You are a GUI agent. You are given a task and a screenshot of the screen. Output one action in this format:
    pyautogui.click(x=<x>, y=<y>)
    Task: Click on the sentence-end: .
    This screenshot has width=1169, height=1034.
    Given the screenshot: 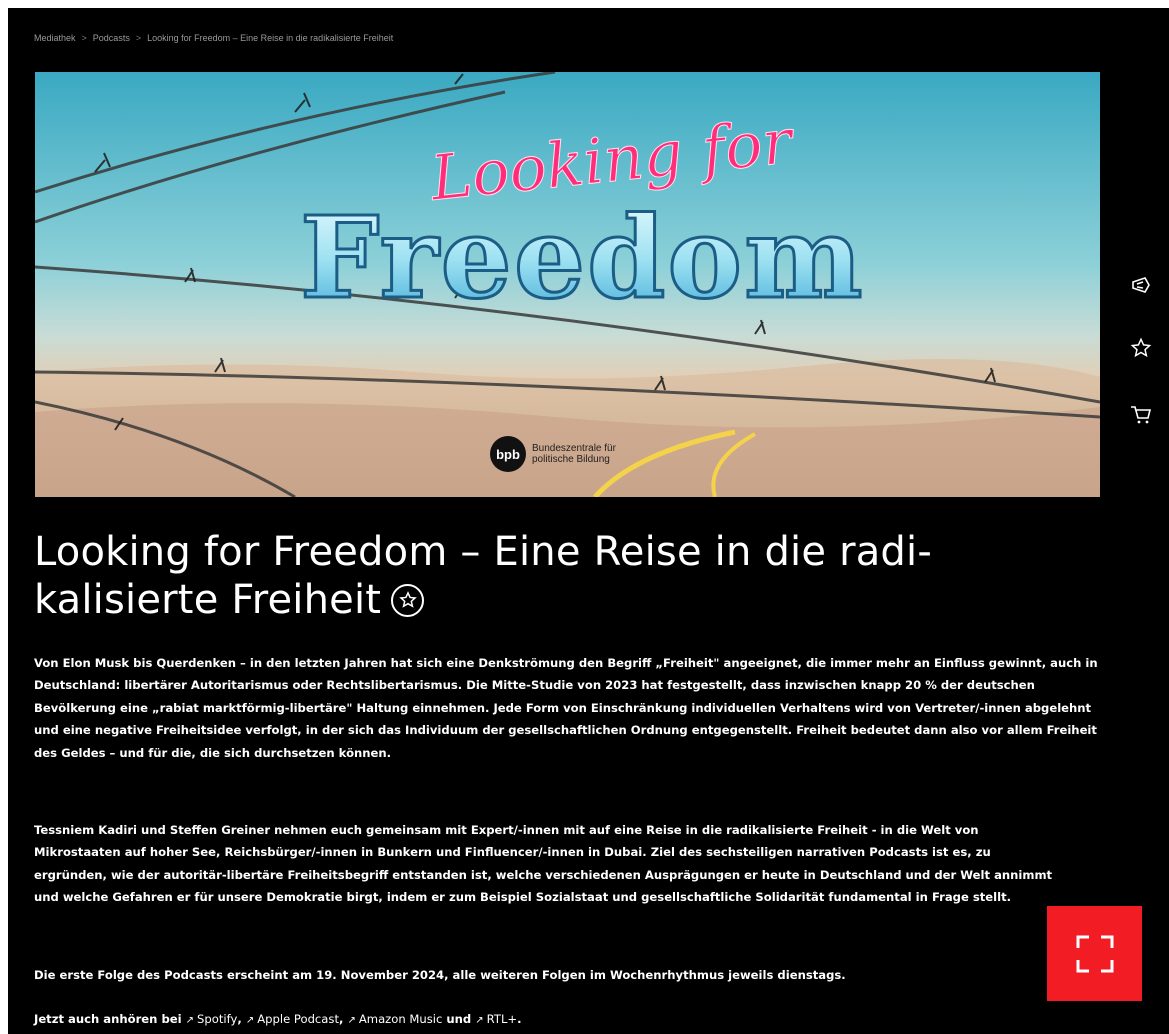 What is the action you would take?
    pyautogui.click(x=519, y=1019)
    